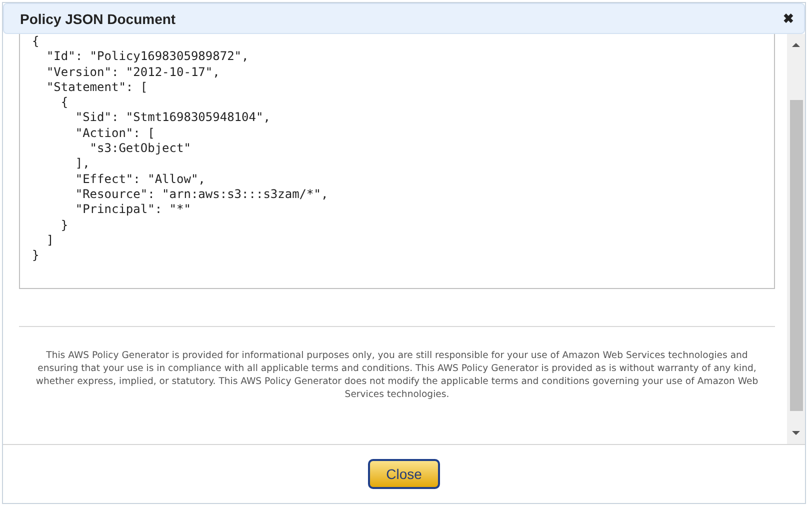 The width and height of the screenshot is (808, 506). Describe the element at coordinates (97, 88) in the screenshot. I see `code-line: "Statement": [` at that location.